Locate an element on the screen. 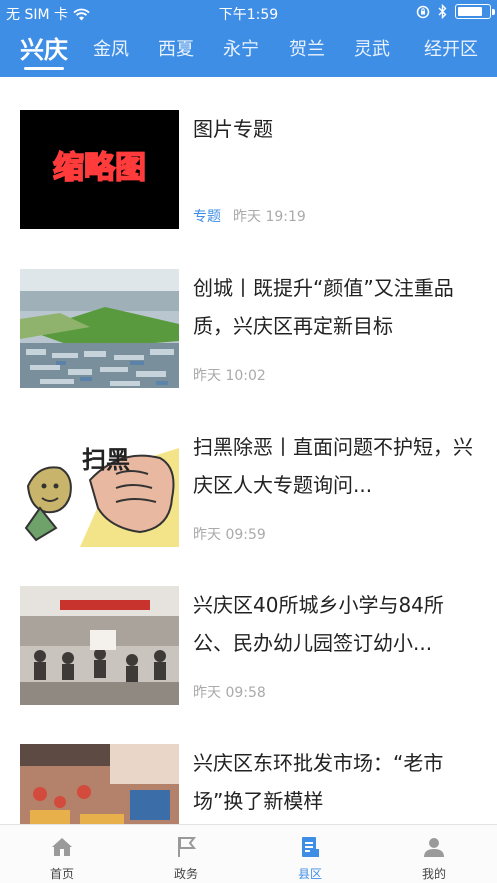 Image resolution: width=497 pixels, height=883 pixels. article-time: 昨天 09:59 is located at coordinates (229, 535).